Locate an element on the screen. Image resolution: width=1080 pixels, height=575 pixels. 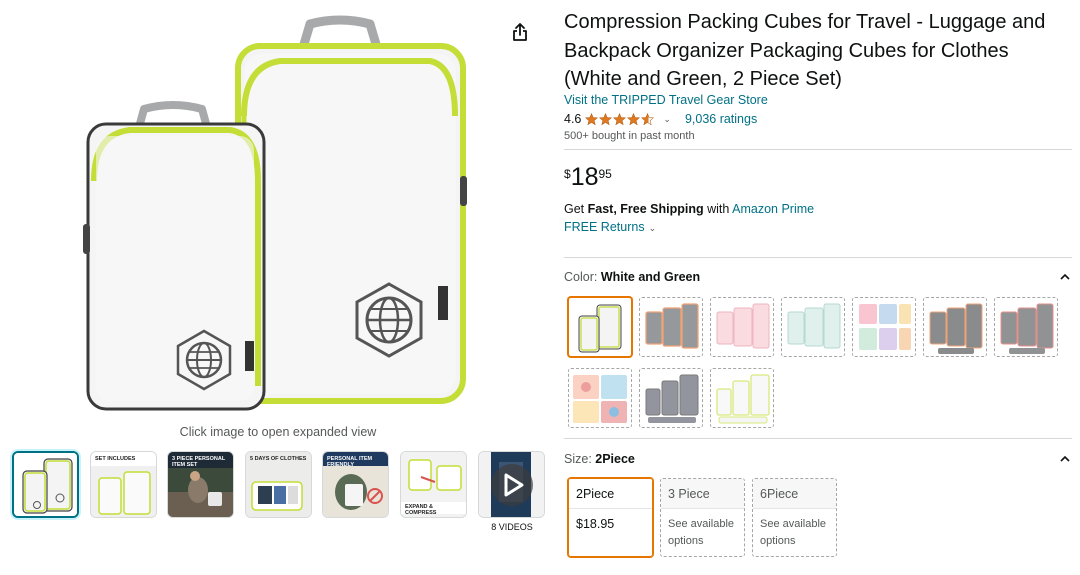
thumbnail-label: SET INCLUDES is located at coordinates (115, 459).